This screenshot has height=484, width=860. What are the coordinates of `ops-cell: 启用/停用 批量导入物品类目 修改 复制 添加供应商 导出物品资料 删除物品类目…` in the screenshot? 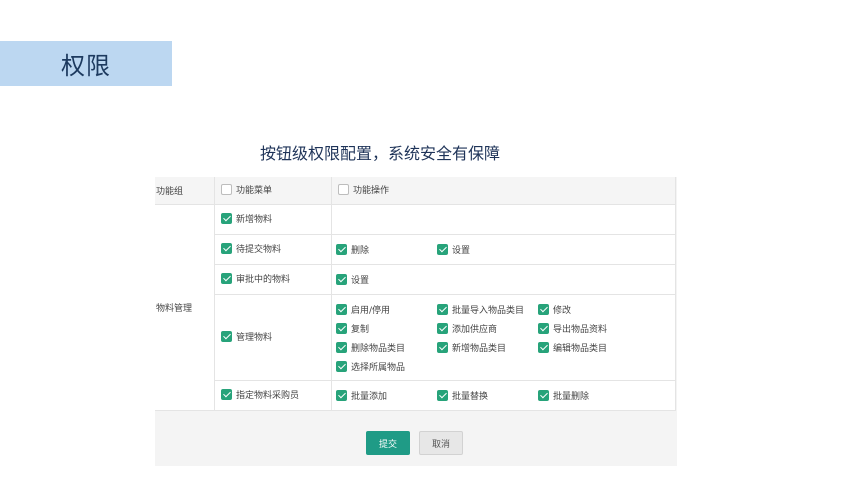 It's located at (503, 337).